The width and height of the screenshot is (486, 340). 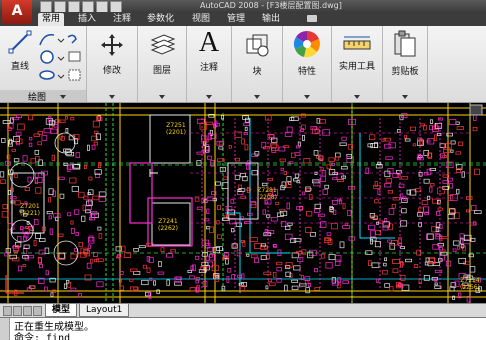 I want to click on tab-output: 输出, so click(x=271, y=19).